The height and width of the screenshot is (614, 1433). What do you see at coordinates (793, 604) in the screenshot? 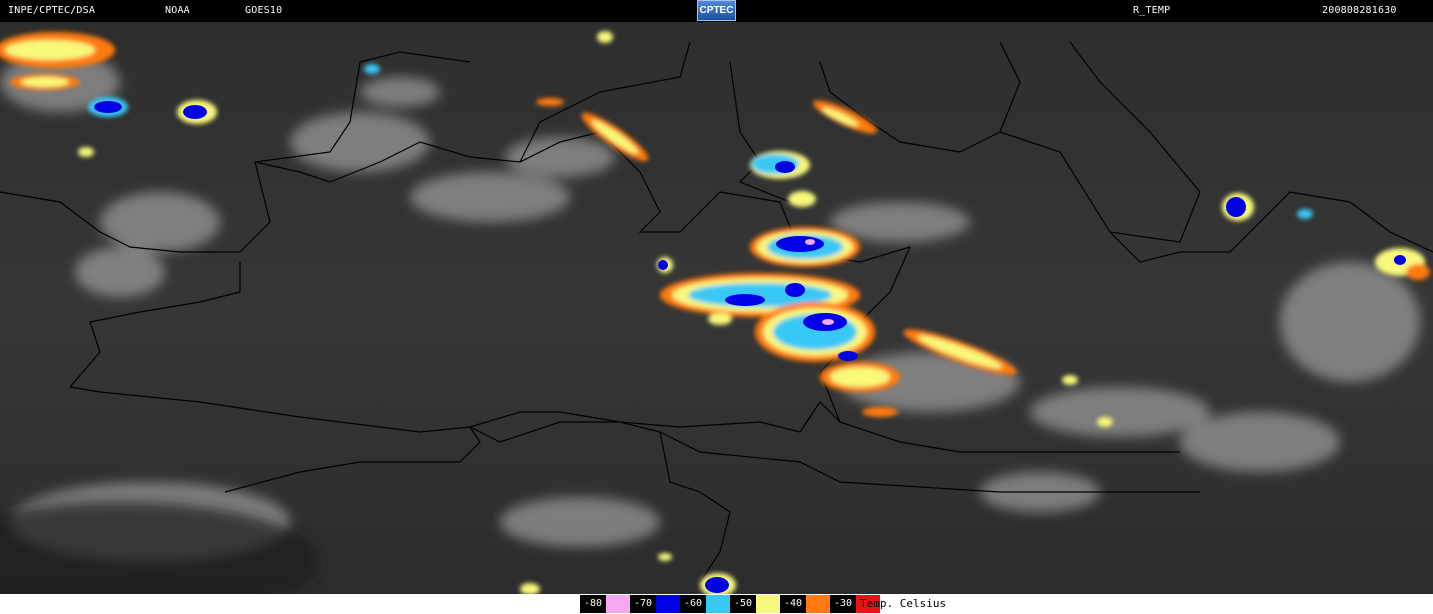
I see `legend-label: -40` at bounding box center [793, 604].